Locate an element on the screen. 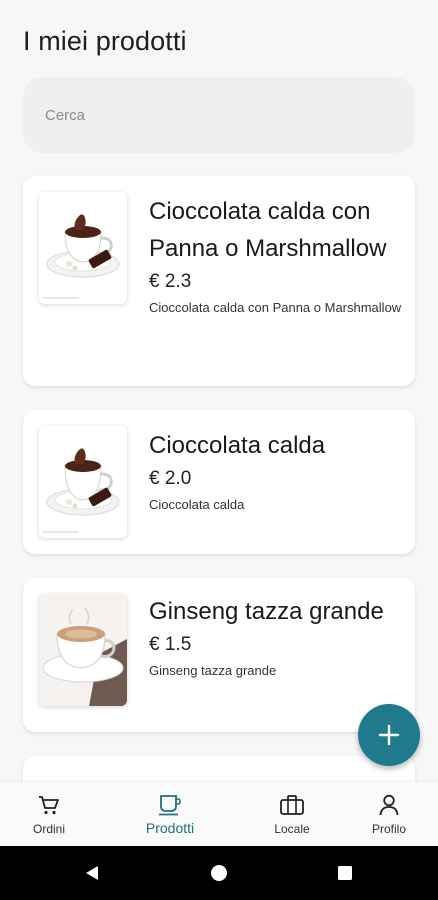 The width and height of the screenshot is (438, 900). briefcase-icon is located at coordinates (292, 805).